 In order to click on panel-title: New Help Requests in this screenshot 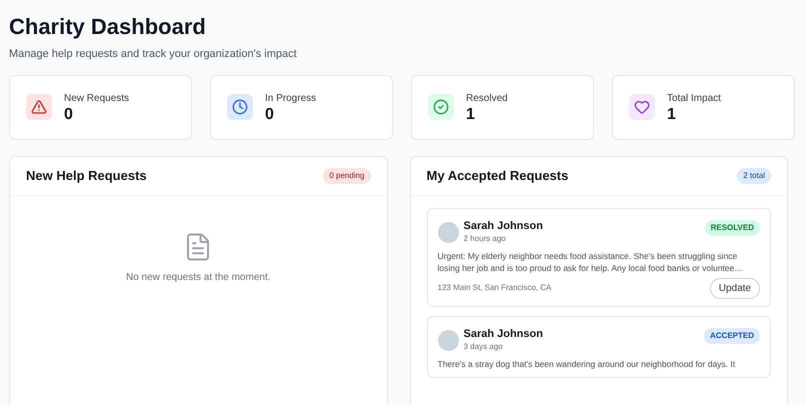, I will do `click(86, 175)`.